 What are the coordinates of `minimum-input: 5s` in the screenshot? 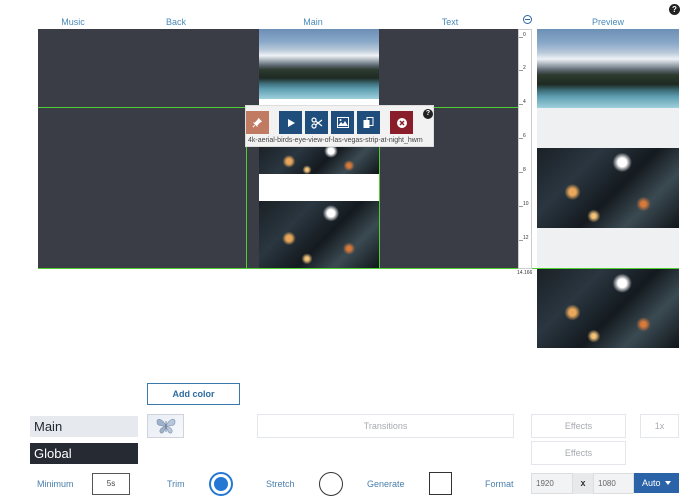 It's located at (111, 484).